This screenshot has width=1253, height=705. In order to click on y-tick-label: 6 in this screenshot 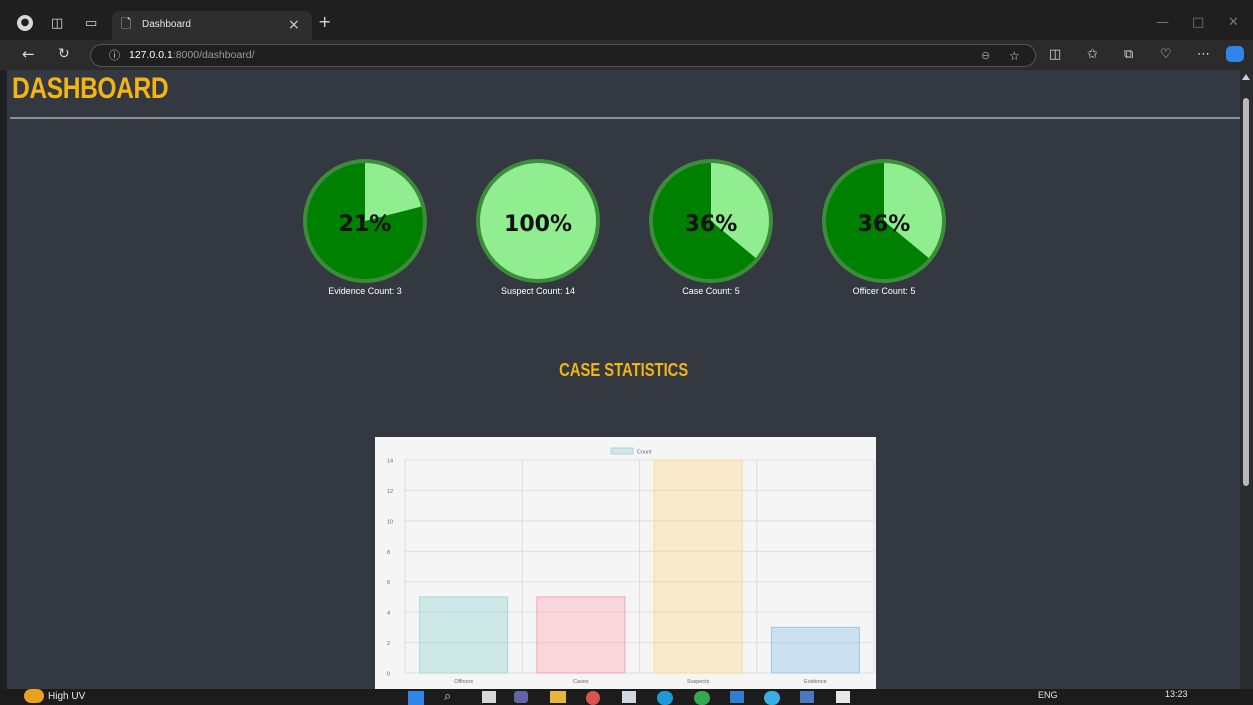, I will do `click(388, 583)`.